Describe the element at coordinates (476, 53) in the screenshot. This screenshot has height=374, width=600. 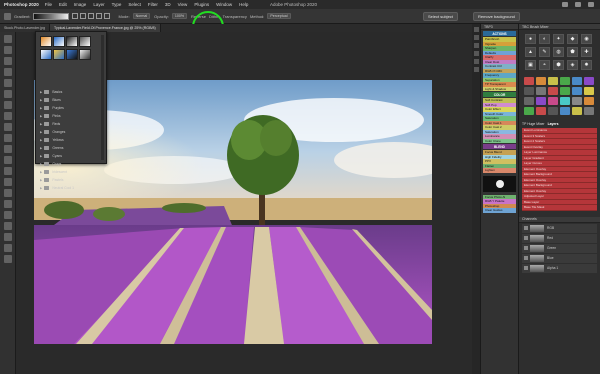
I see `libraries-icon` at that location.